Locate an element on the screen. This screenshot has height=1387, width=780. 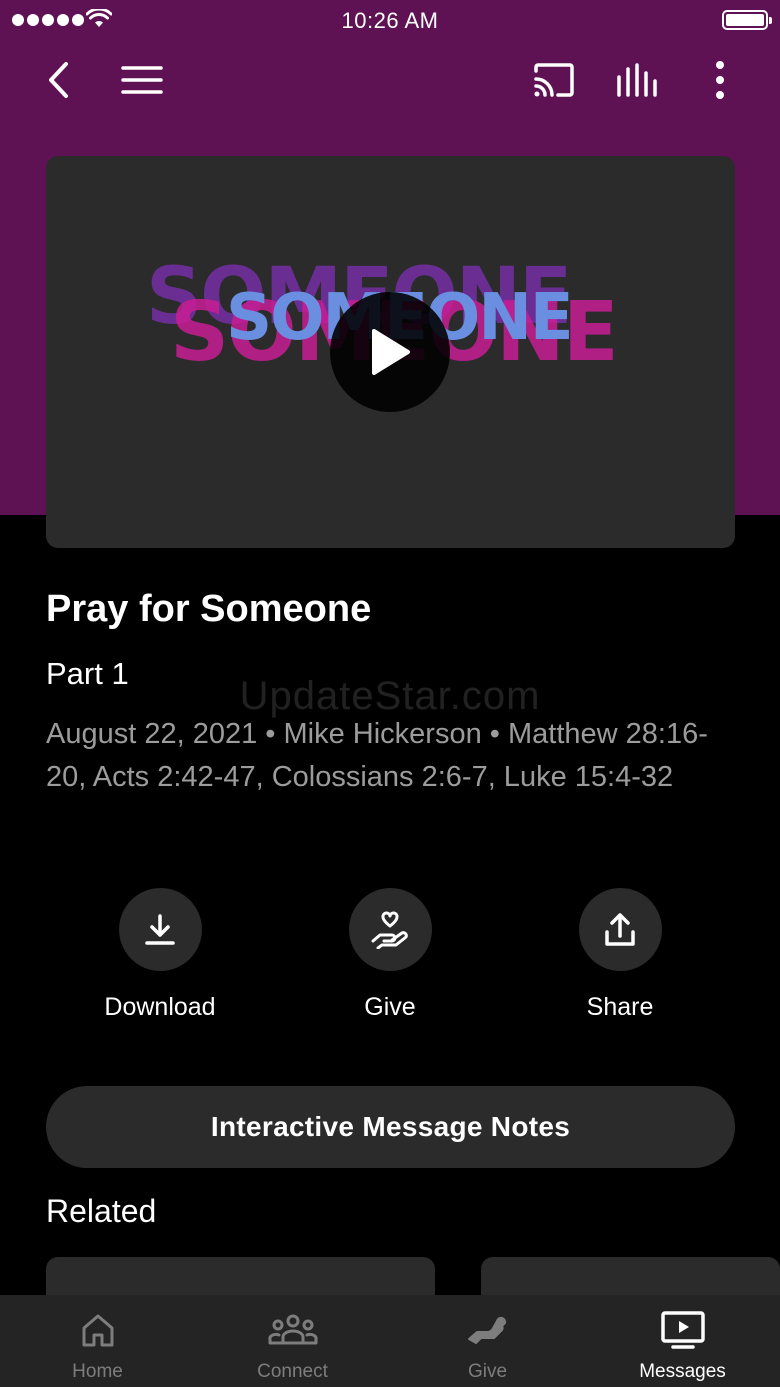
more-options-button is located at coordinates (720, 80).